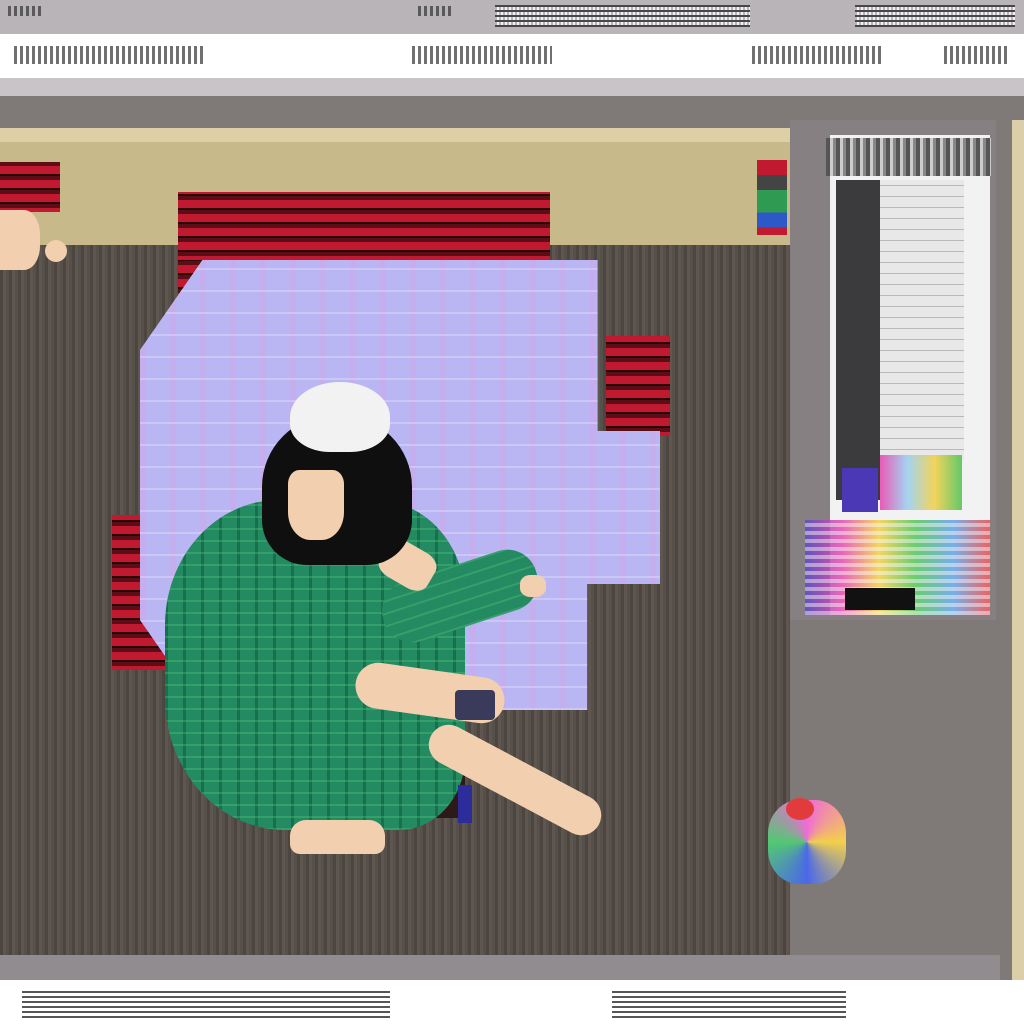 The height and width of the screenshot is (1024, 1024). Describe the element at coordinates (638, 386) in the screenshot. I see `plaid-right` at that location.